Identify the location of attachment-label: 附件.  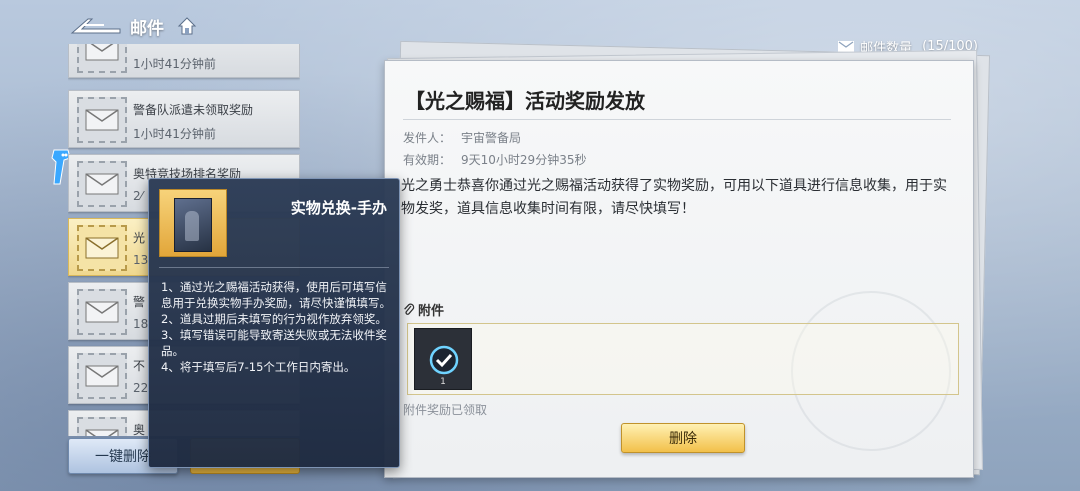
(431, 311).